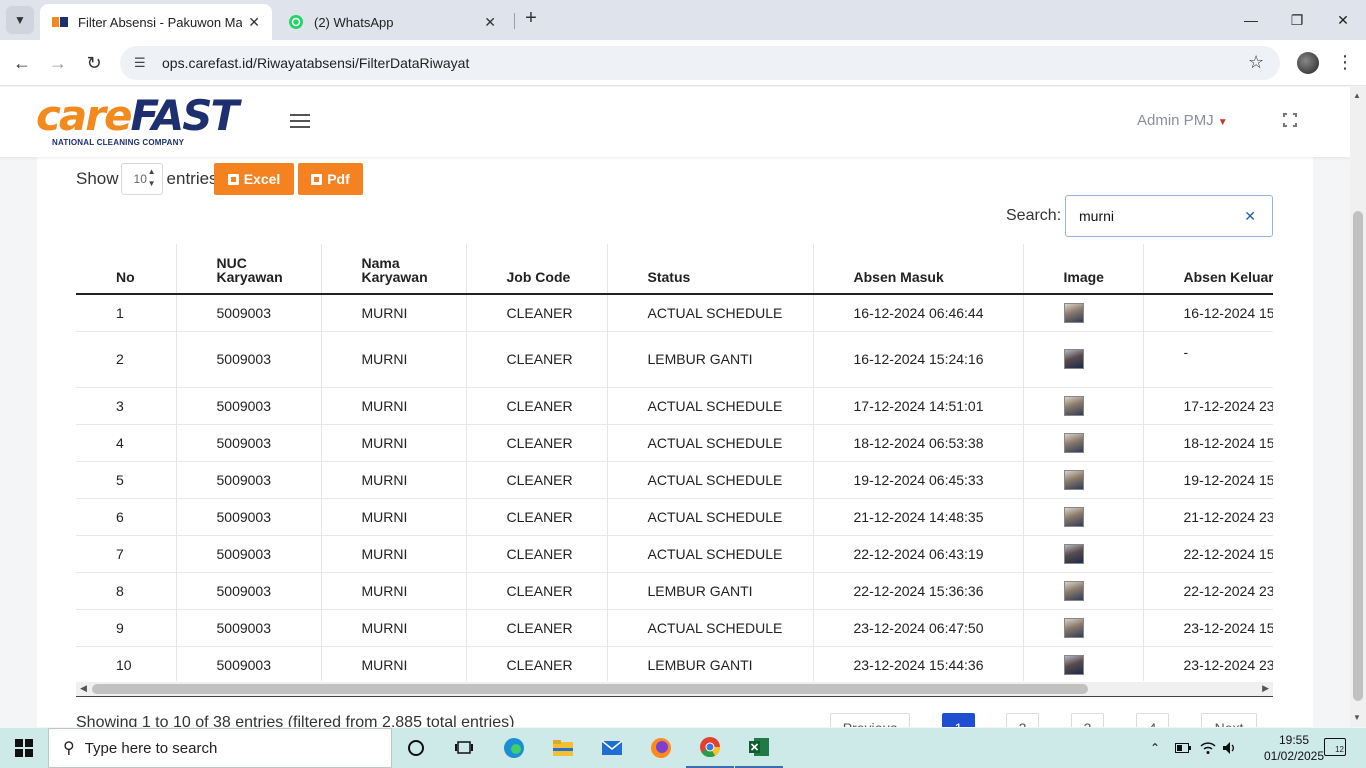 Image resolution: width=1366 pixels, height=768 pixels. Describe the element at coordinates (563, 748) in the screenshot. I see `file-explorer-icon` at that location.